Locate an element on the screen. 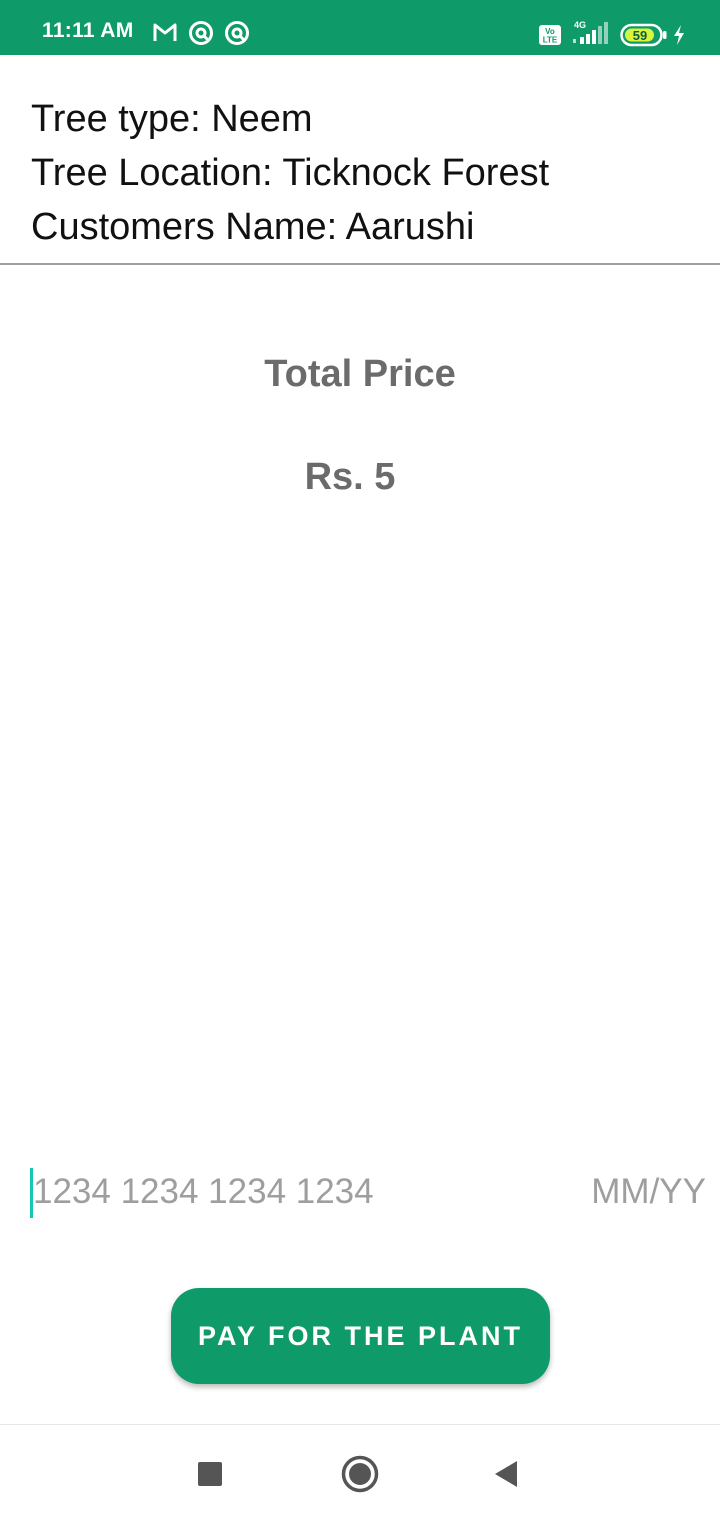  back-triangle-icon is located at coordinates (506, 1476).